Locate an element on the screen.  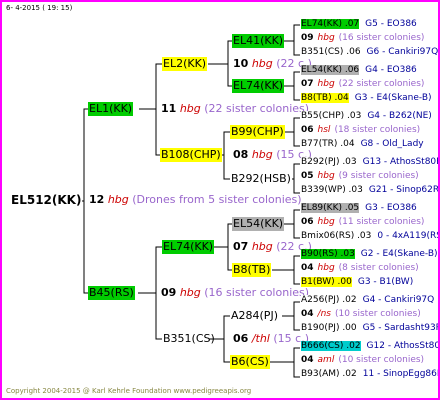
g4-line-bot-8: 11 - SinopEgg86R is located at coordinates (401, 374).